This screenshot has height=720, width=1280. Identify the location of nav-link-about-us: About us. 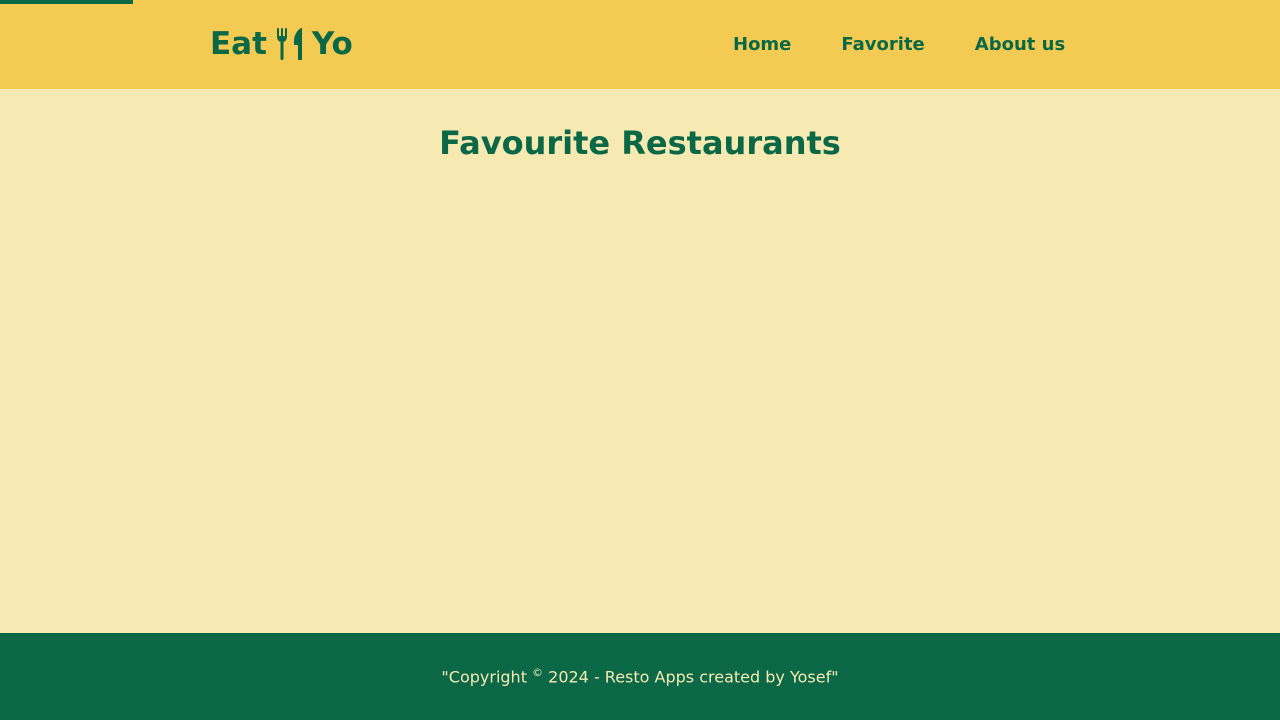
(1020, 44).